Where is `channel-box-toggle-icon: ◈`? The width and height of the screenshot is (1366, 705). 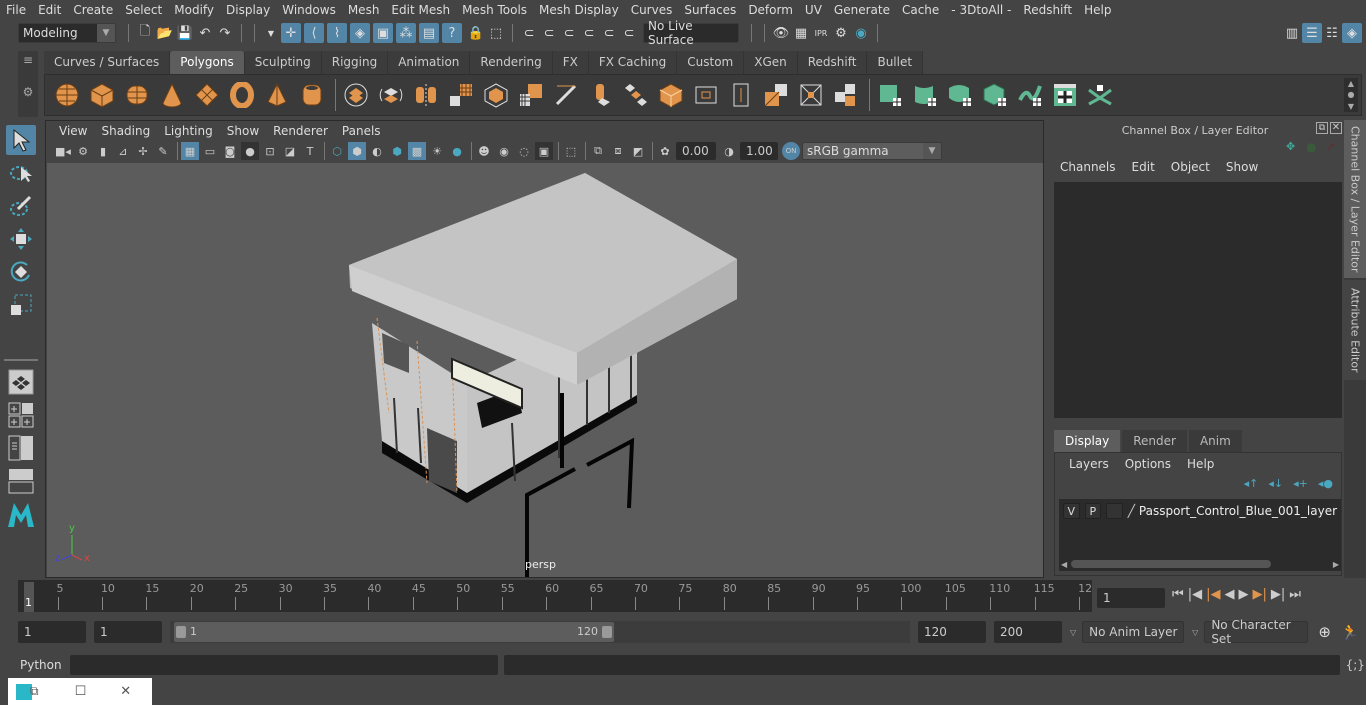
channel-box-toggle-icon: ◈ is located at coordinates (1352, 33).